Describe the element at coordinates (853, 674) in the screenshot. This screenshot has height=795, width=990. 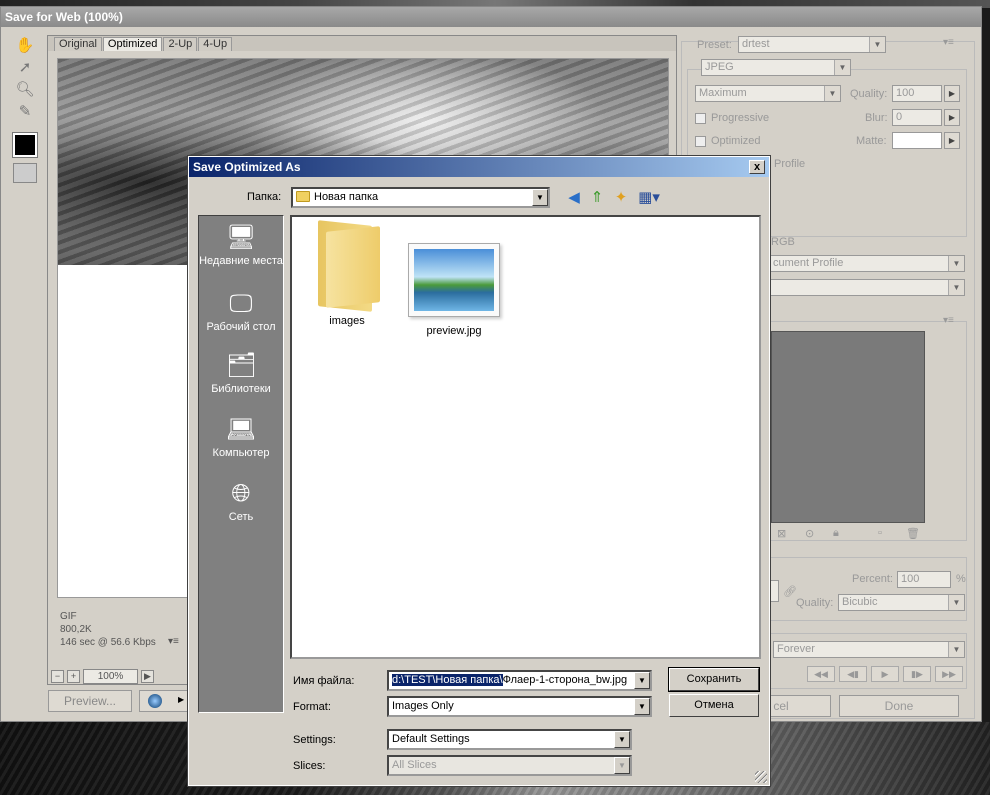
I see `previous-frame-button: ◀▮` at that location.